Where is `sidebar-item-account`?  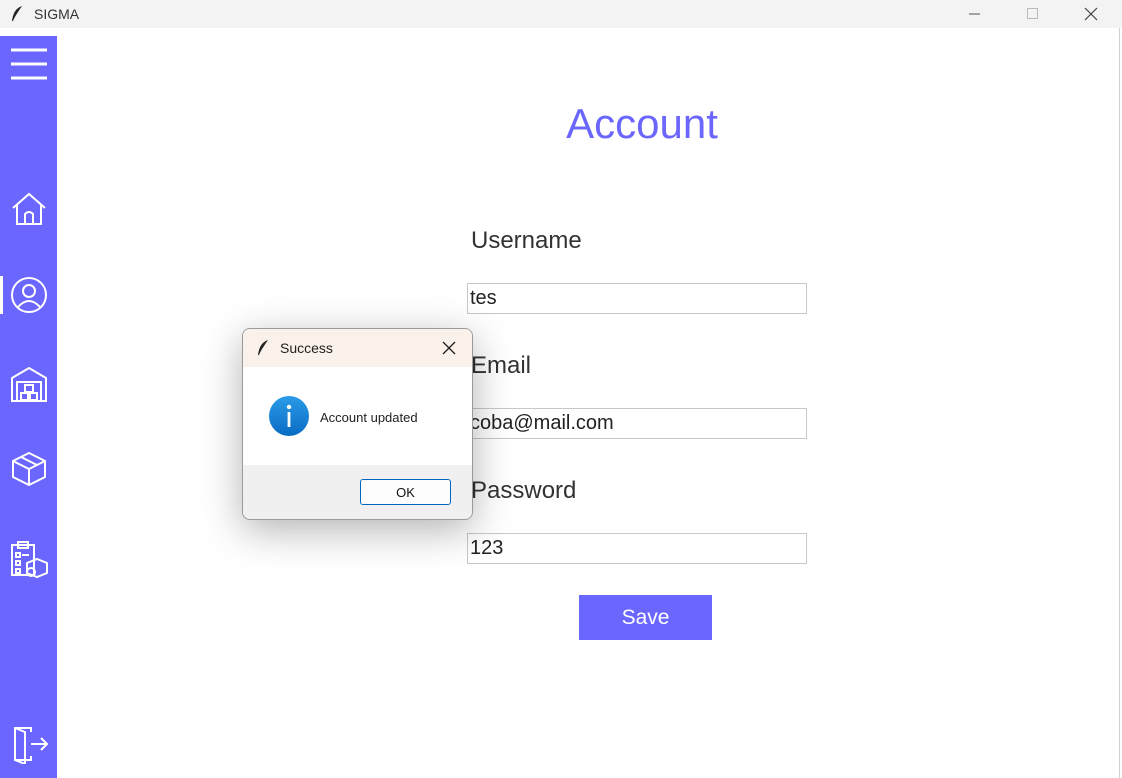
sidebar-item-account is located at coordinates (28, 295).